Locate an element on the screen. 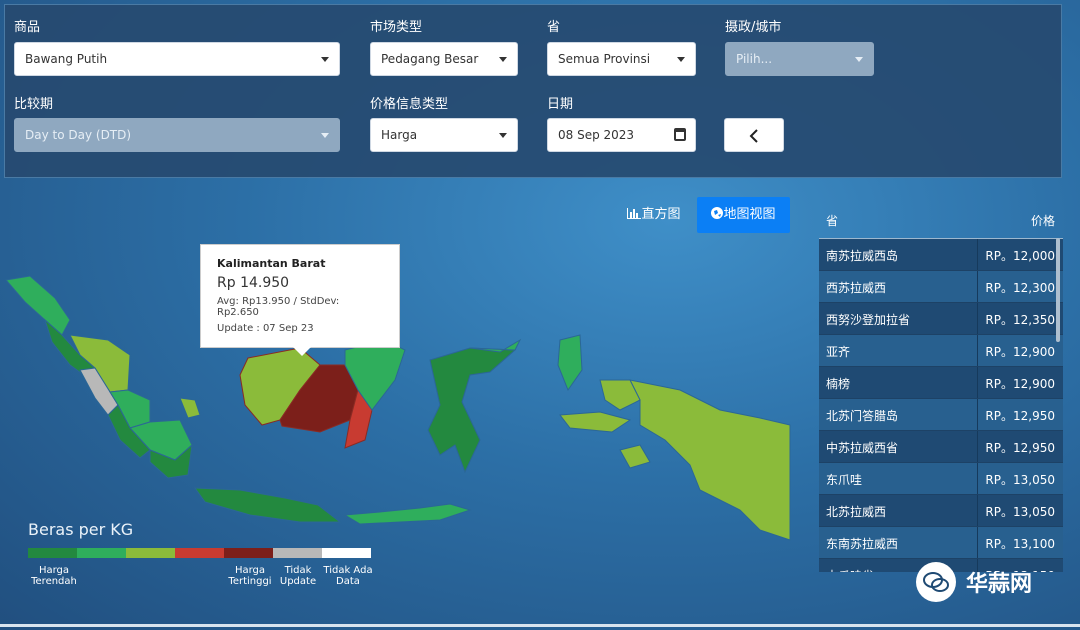 This screenshot has height=630, width=1080. province-label: 省 is located at coordinates (554, 27).